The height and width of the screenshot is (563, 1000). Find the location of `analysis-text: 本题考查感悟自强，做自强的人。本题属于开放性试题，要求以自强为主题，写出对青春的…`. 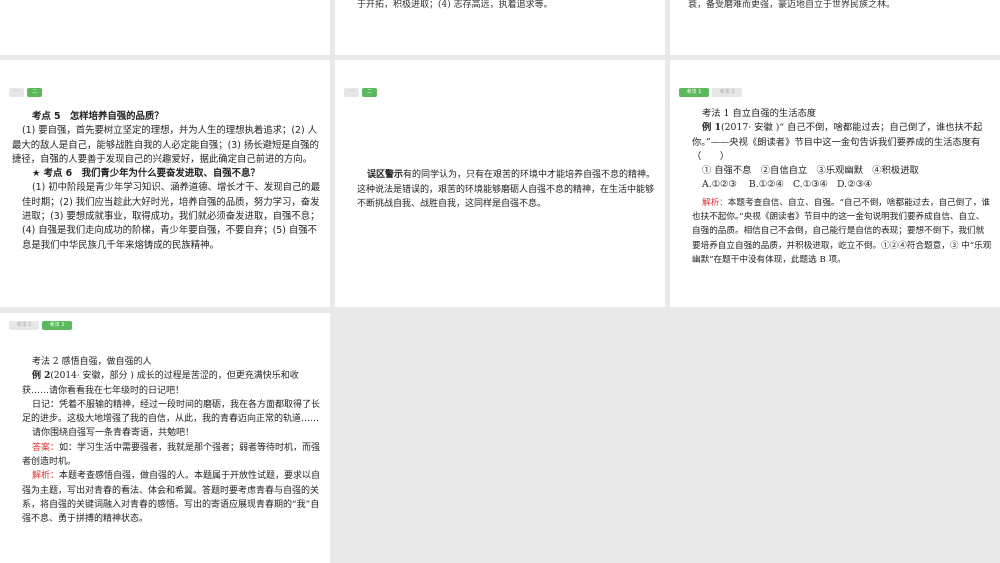

analysis-text: 本题考查感悟自强，做自强的人。本题属于开放性试题，要求以自强为主题，写出对青春的… is located at coordinates (171, 498).